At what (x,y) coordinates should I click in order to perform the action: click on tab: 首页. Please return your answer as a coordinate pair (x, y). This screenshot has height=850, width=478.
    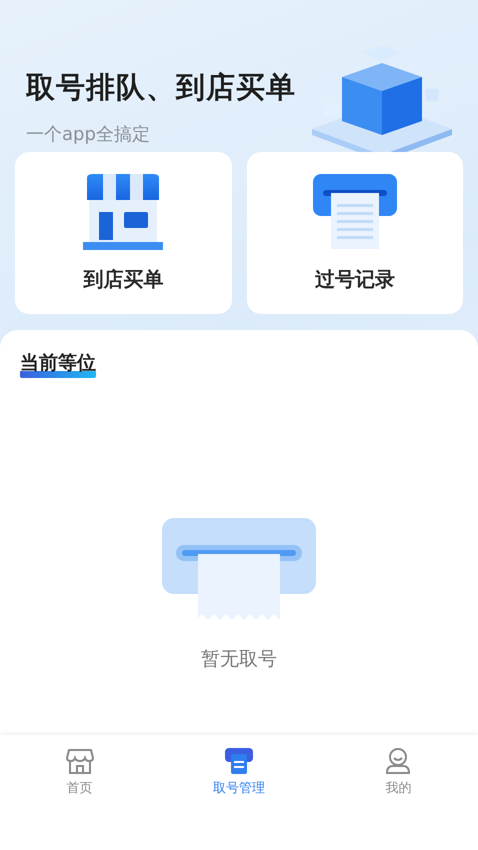
    Looking at the image, I should click on (80, 772).